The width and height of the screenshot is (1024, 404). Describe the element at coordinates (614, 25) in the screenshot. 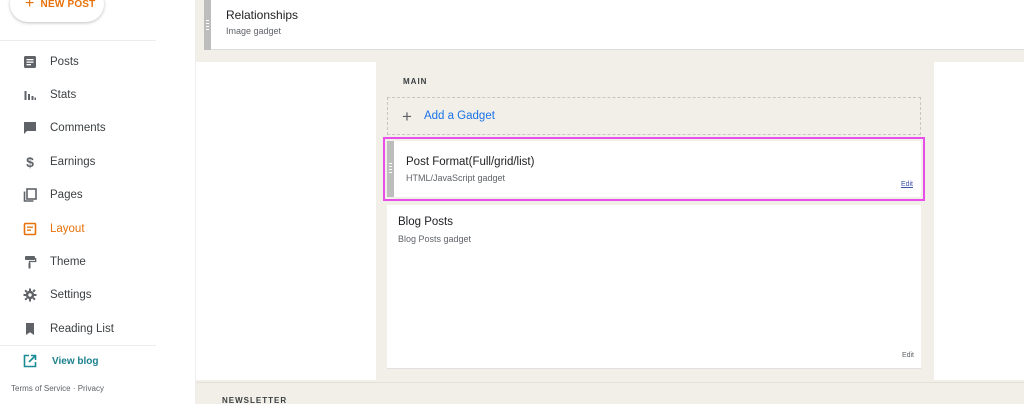

I see `gadget-card: Relationships Image gadget` at that location.